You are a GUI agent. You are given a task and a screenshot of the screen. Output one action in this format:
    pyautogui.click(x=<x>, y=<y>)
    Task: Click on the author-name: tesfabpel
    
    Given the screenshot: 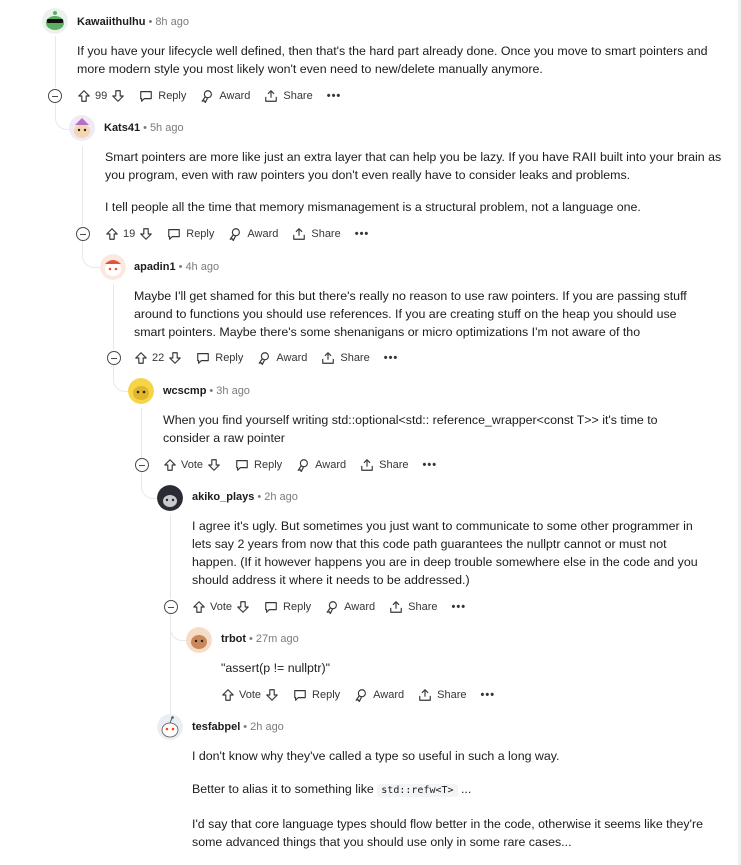 What is the action you would take?
    pyautogui.click(x=216, y=727)
    